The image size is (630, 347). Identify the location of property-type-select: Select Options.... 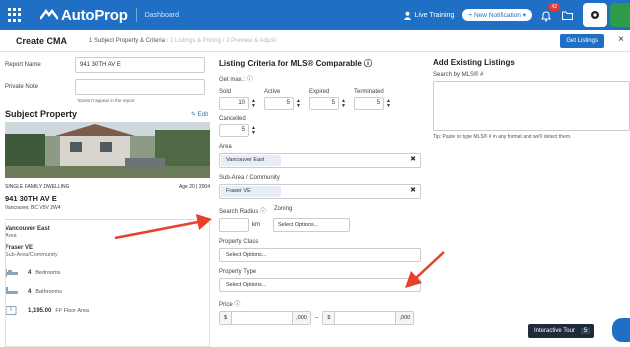
(320, 285).